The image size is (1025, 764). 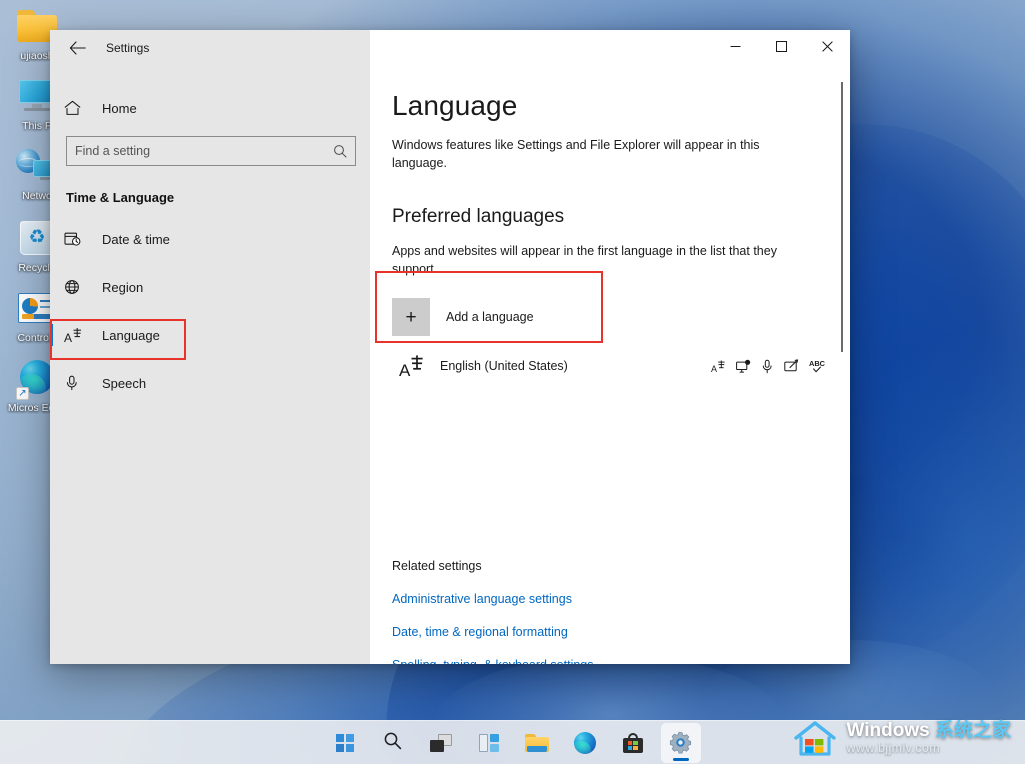 I want to click on watermark-brand-en: Windows, so click(x=890, y=730).